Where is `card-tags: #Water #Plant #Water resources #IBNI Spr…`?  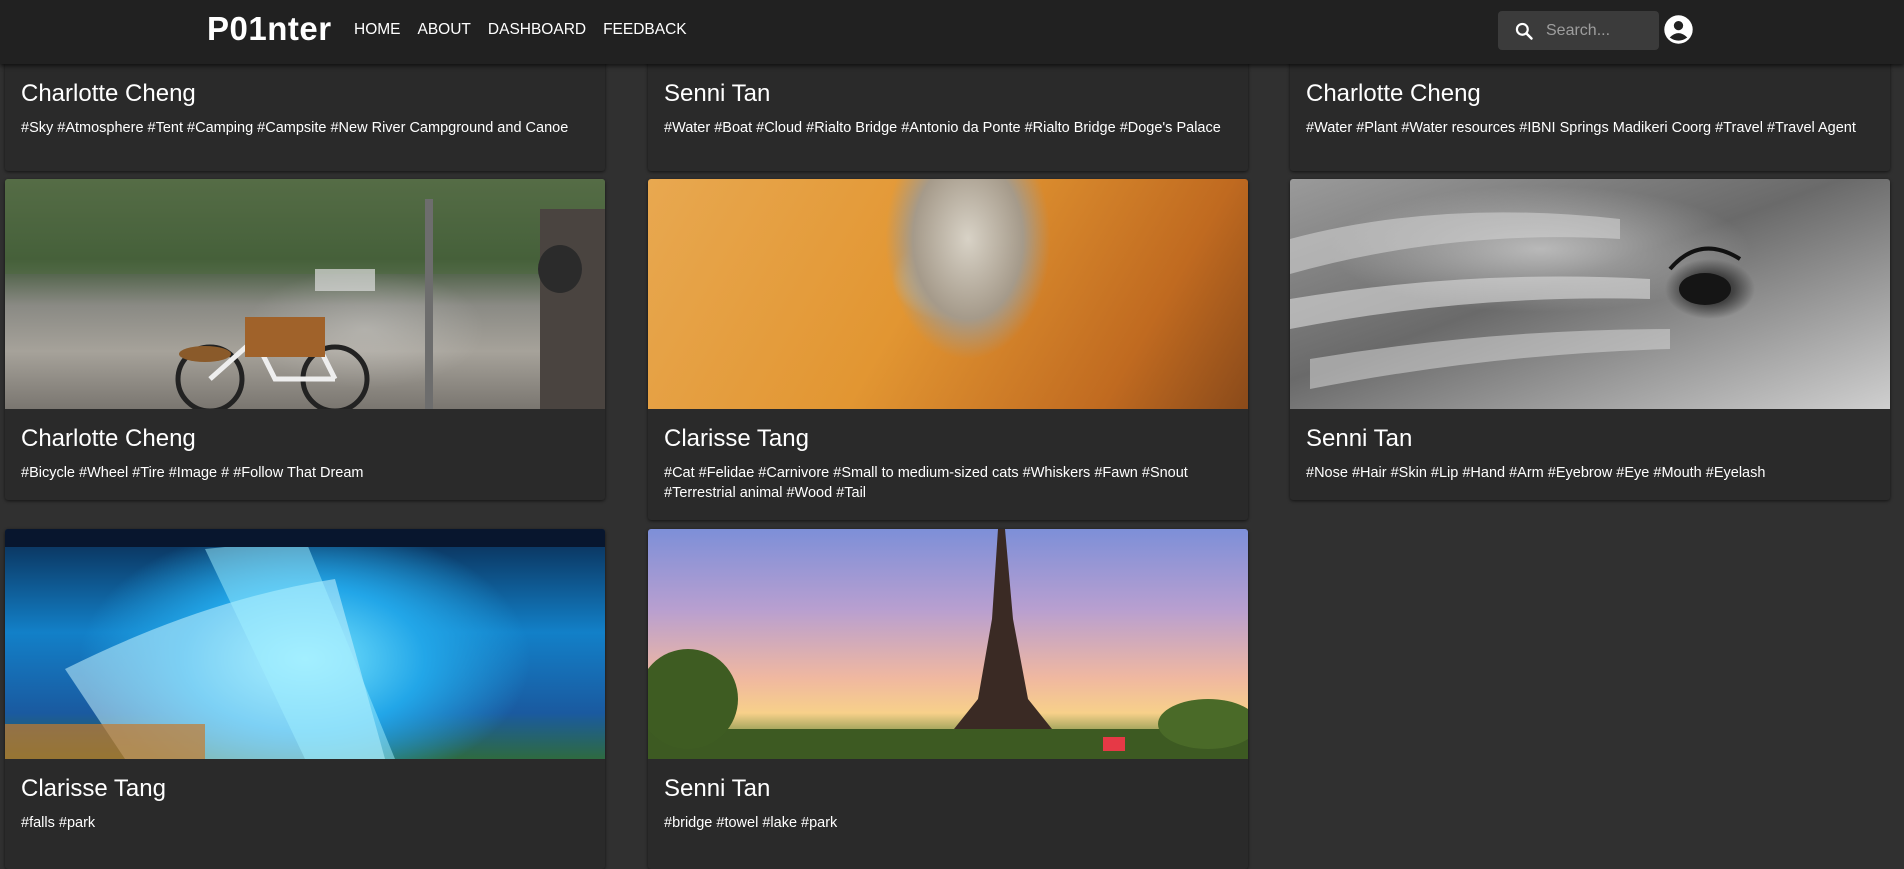 card-tags: #Water #Plant #Water resources #IBNI Spr… is located at coordinates (1581, 128).